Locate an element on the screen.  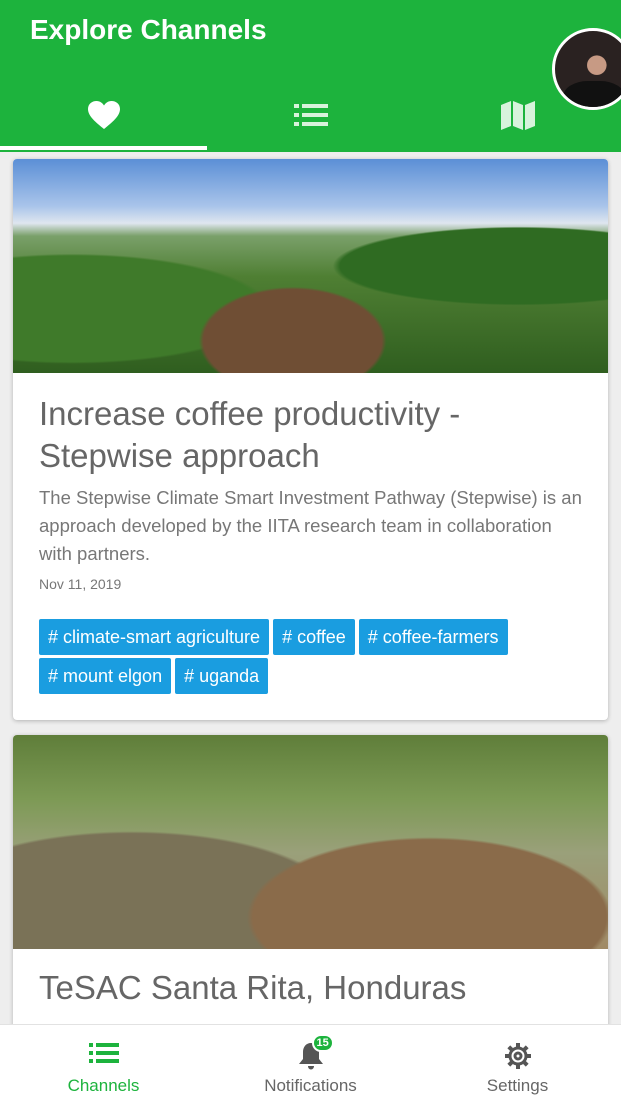
gear-icon is located at coordinates (517, 1056).